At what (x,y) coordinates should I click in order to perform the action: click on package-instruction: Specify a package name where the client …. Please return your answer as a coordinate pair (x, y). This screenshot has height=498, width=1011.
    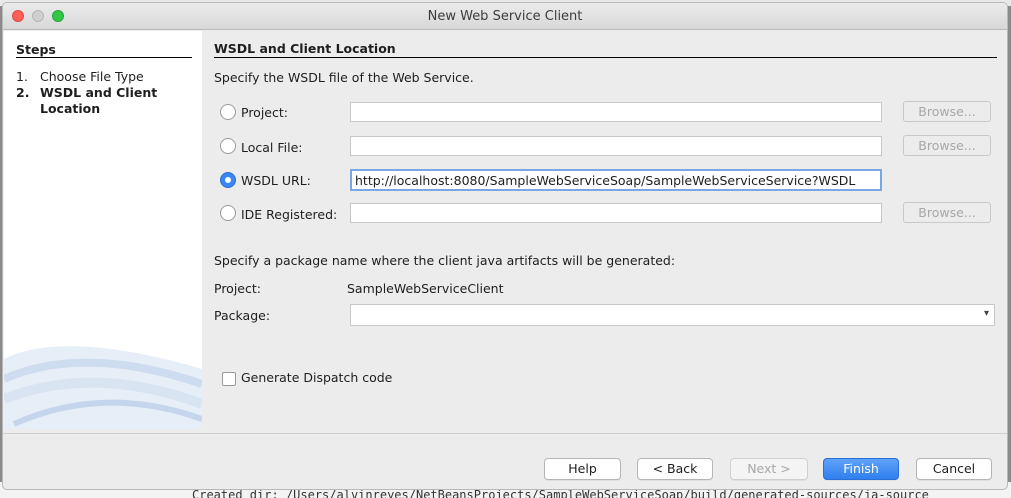
    Looking at the image, I should click on (445, 260).